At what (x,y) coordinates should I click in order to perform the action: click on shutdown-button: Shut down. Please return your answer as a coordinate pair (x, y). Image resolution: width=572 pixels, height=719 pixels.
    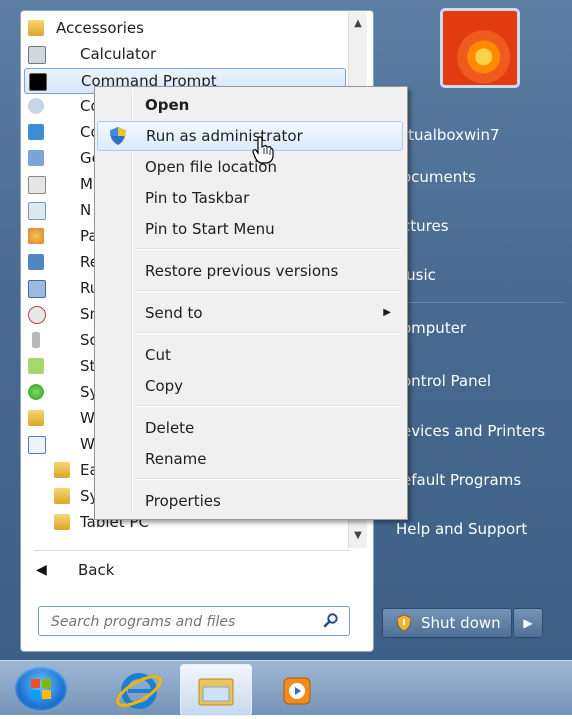
    Looking at the image, I should click on (447, 623).